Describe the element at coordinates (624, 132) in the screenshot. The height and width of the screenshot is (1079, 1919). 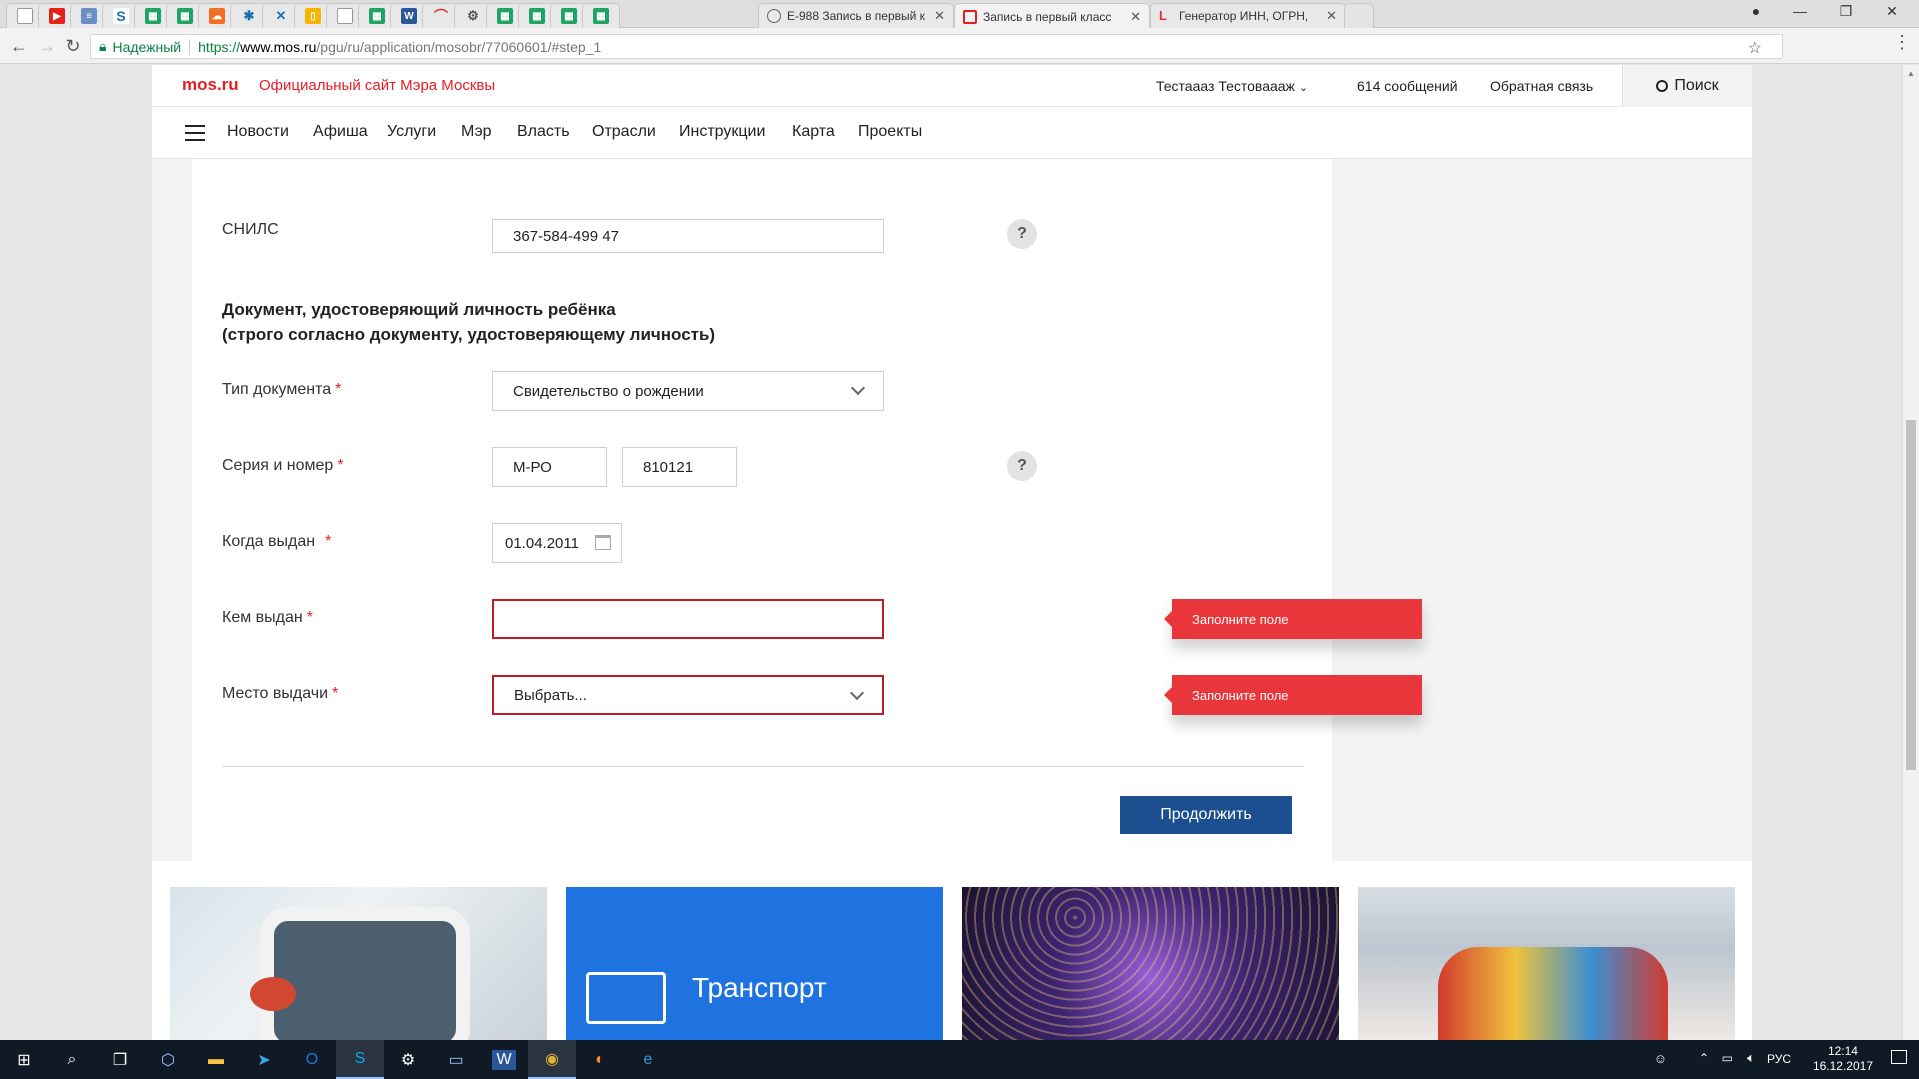
I see `nav-industries: Отрасли` at that location.